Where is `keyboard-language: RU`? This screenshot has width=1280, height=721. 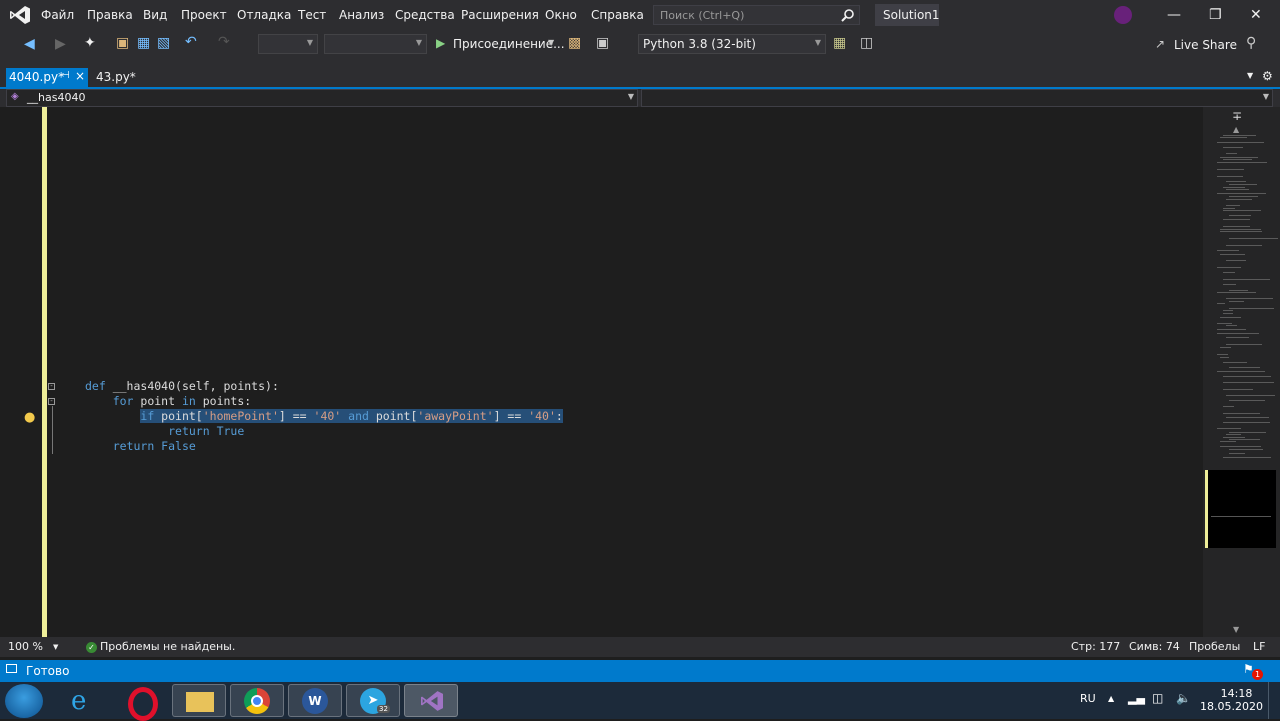
keyboard-language: RU is located at coordinates (1088, 698).